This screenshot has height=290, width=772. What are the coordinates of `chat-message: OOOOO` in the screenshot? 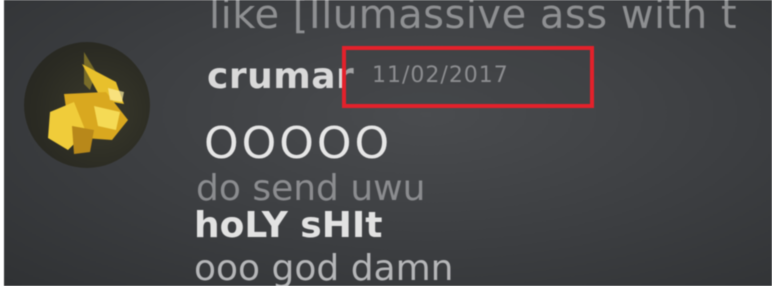 It's located at (298, 143).